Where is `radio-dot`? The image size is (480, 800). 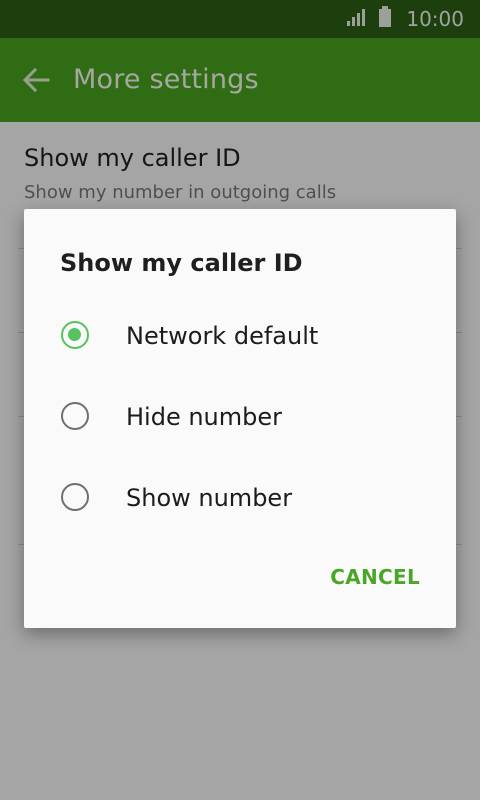
radio-dot is located at coordinates (74, 334).